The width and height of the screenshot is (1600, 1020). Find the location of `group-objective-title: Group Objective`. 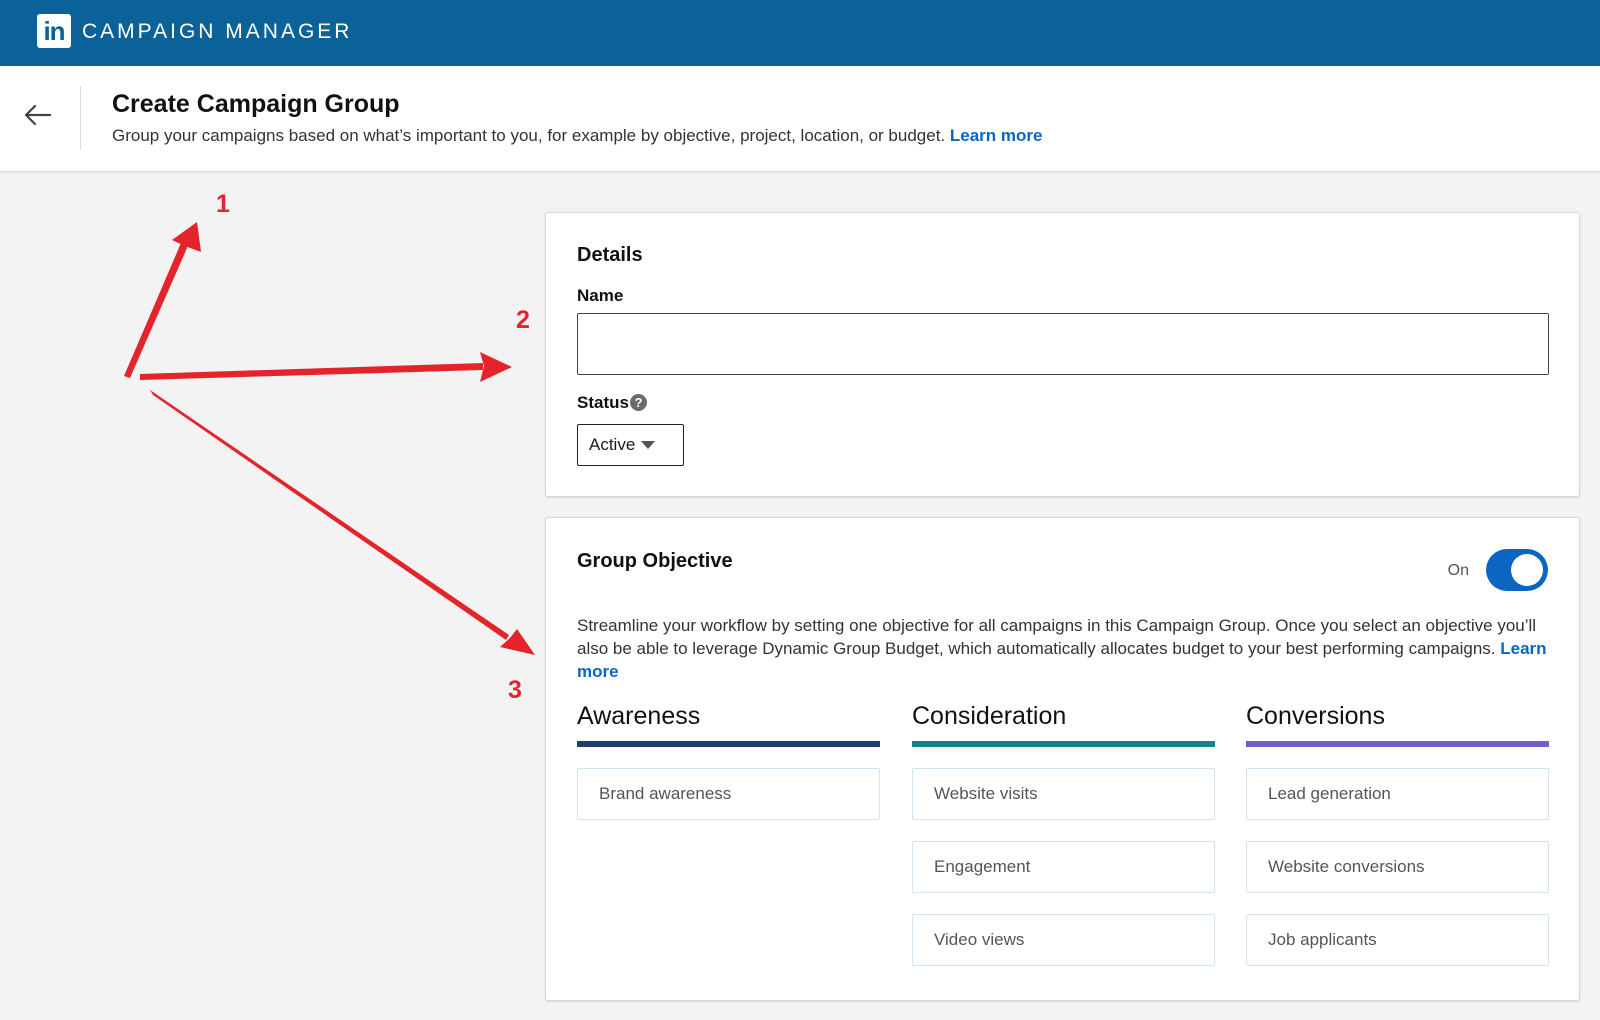

group-objective-title: Group Objective is located at coordinates (655, 561).